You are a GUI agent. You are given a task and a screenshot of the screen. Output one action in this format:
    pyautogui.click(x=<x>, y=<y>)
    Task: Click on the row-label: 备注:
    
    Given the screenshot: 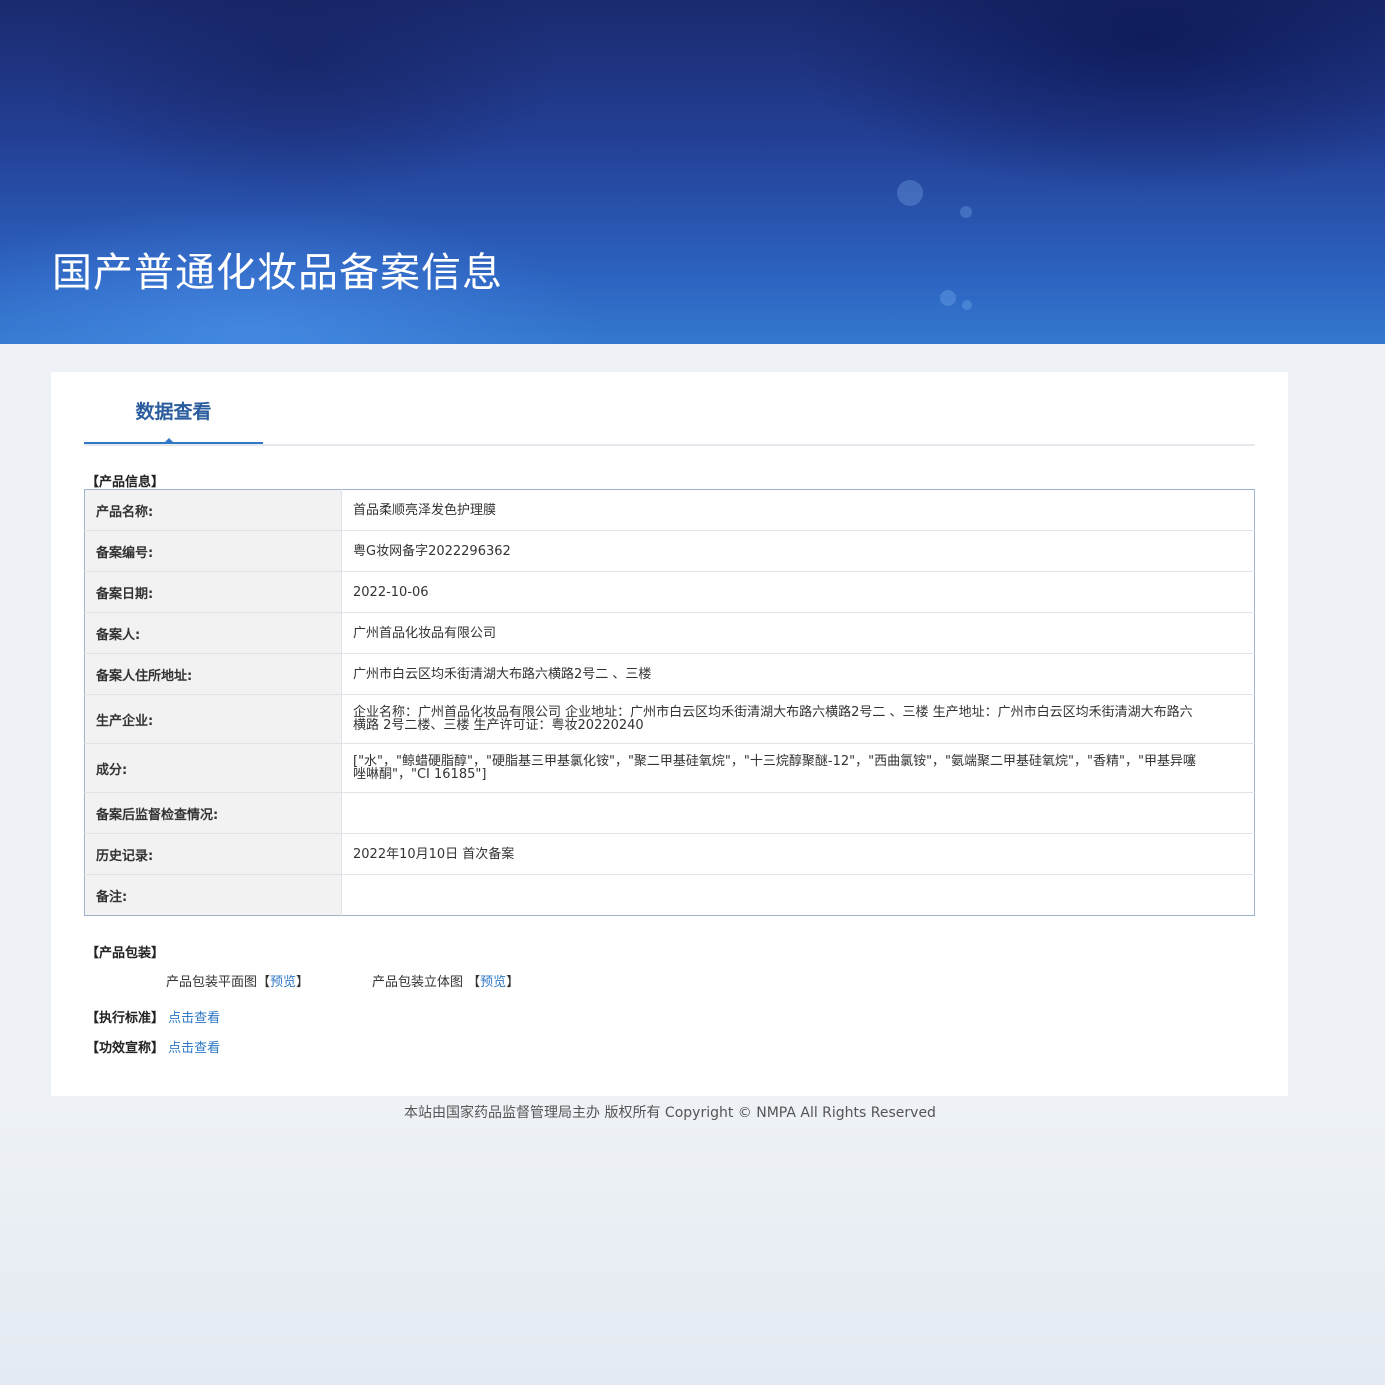 What is the action you would take?
    pyautogui.click(x=213, y=895)
    